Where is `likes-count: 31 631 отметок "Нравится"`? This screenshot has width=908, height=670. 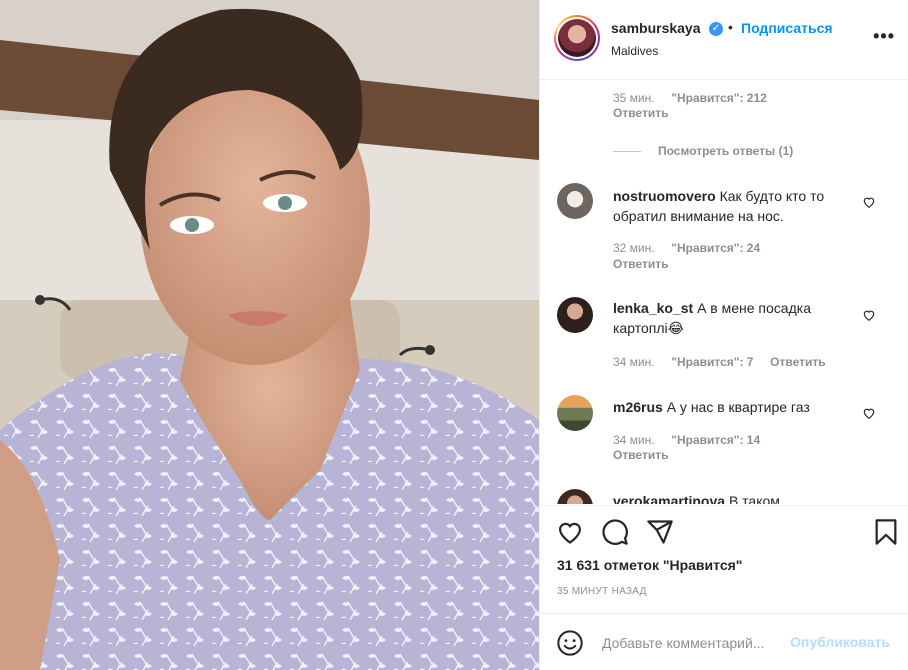
likes-count: 31 631 отметок "Нравится" is located at coordinates (649, 565).